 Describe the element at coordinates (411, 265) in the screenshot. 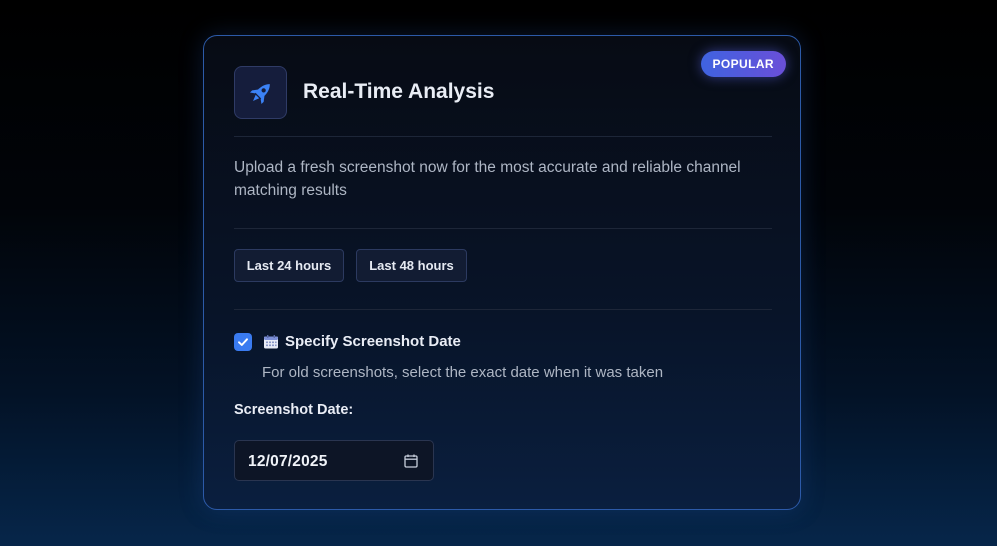

I see `last-48-hours-button: Last 48 hours` at that location.